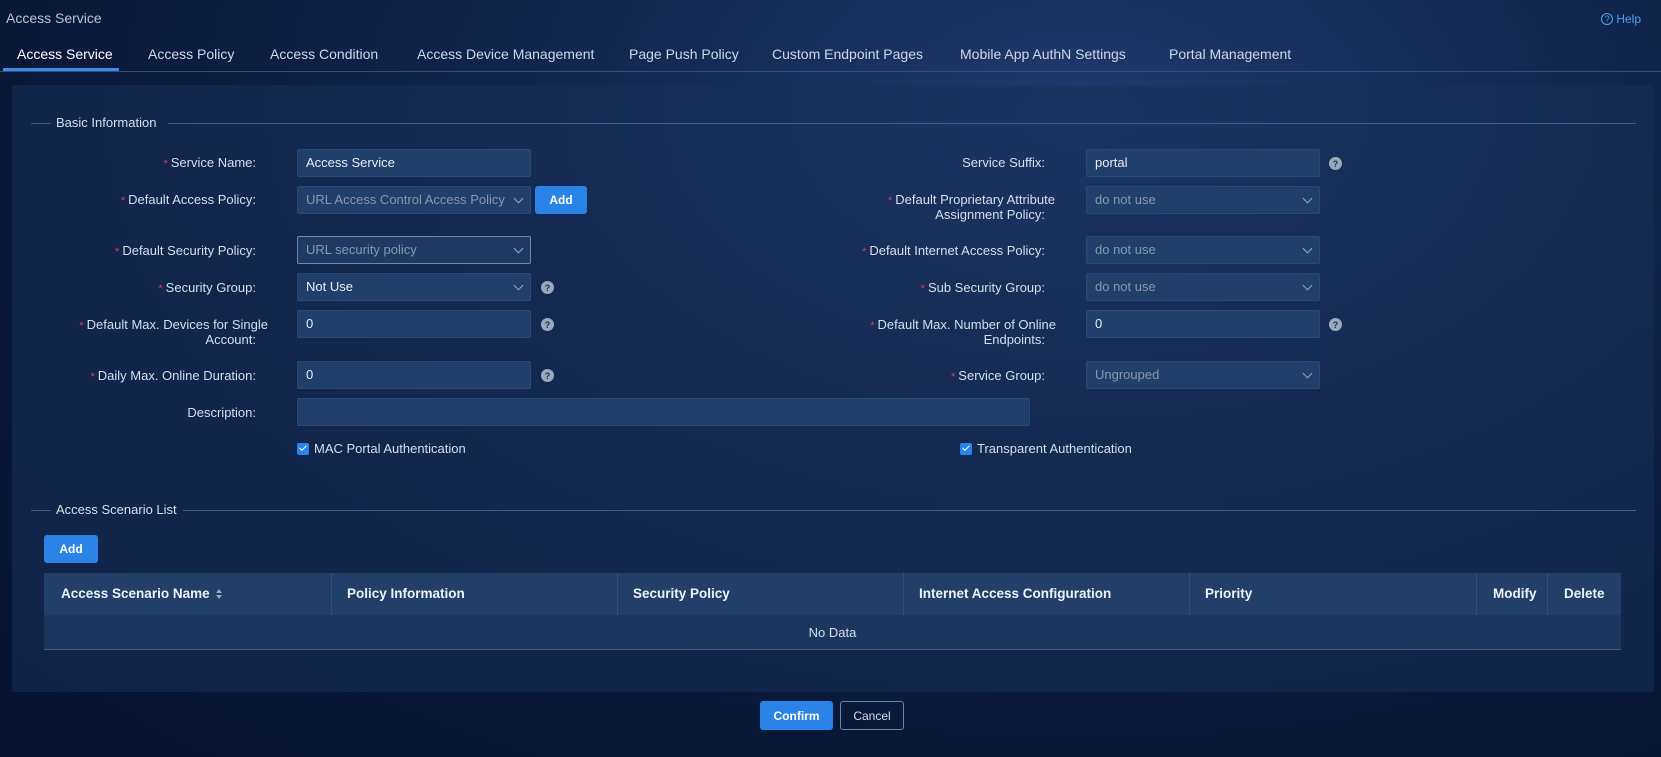 This screenshot has width=1661, height=757. Describe the element at coordinates (982, 288) in the screenshot. I see `sub-security-group-label: * Sub Security Group:` at that location.